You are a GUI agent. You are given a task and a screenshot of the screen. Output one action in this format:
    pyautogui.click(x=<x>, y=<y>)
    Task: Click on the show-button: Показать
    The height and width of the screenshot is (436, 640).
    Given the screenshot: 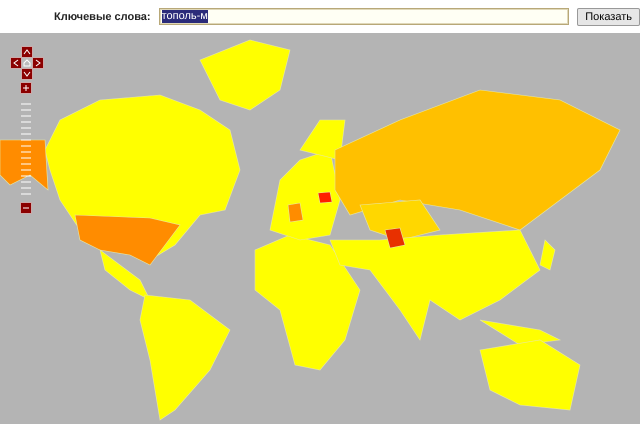 What is the action you would take?
    pyautogui.click(x=608, y=17)
    